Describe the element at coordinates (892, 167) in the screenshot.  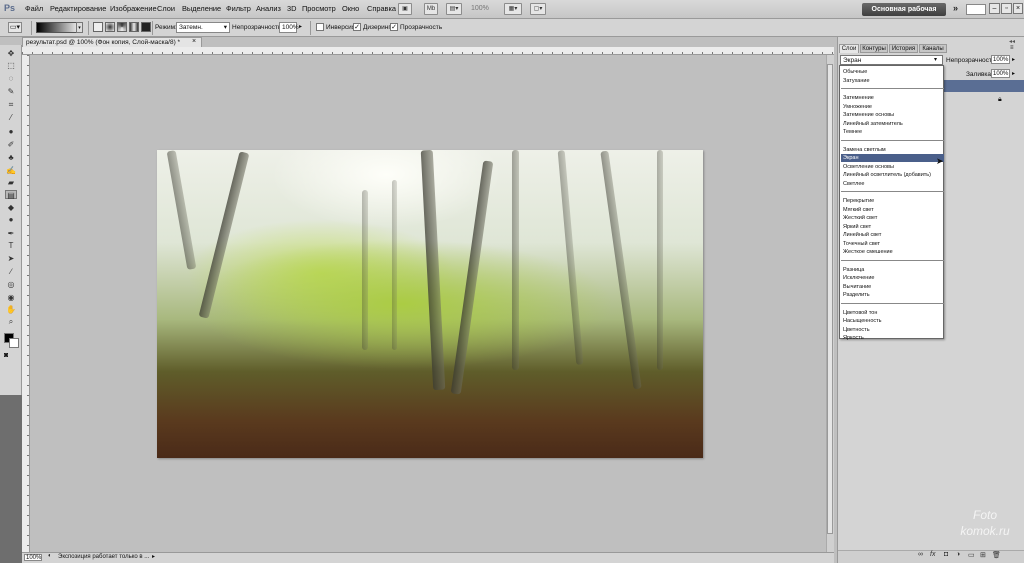
I see `blend-mode-option: Осветление основы` at that location.